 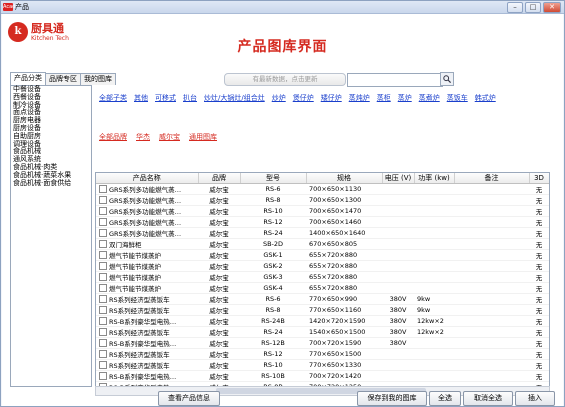 I want to click on product-name-text: 燃气节能节煤蒸炉, so click(x=135, y=289).